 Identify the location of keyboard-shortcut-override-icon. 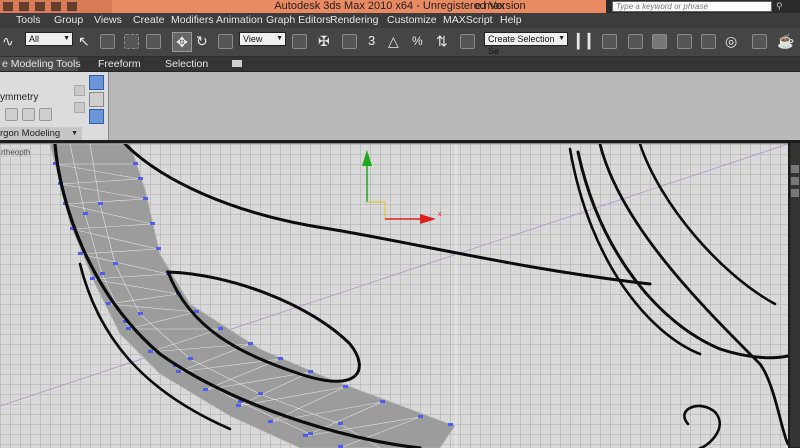
(349, 41).